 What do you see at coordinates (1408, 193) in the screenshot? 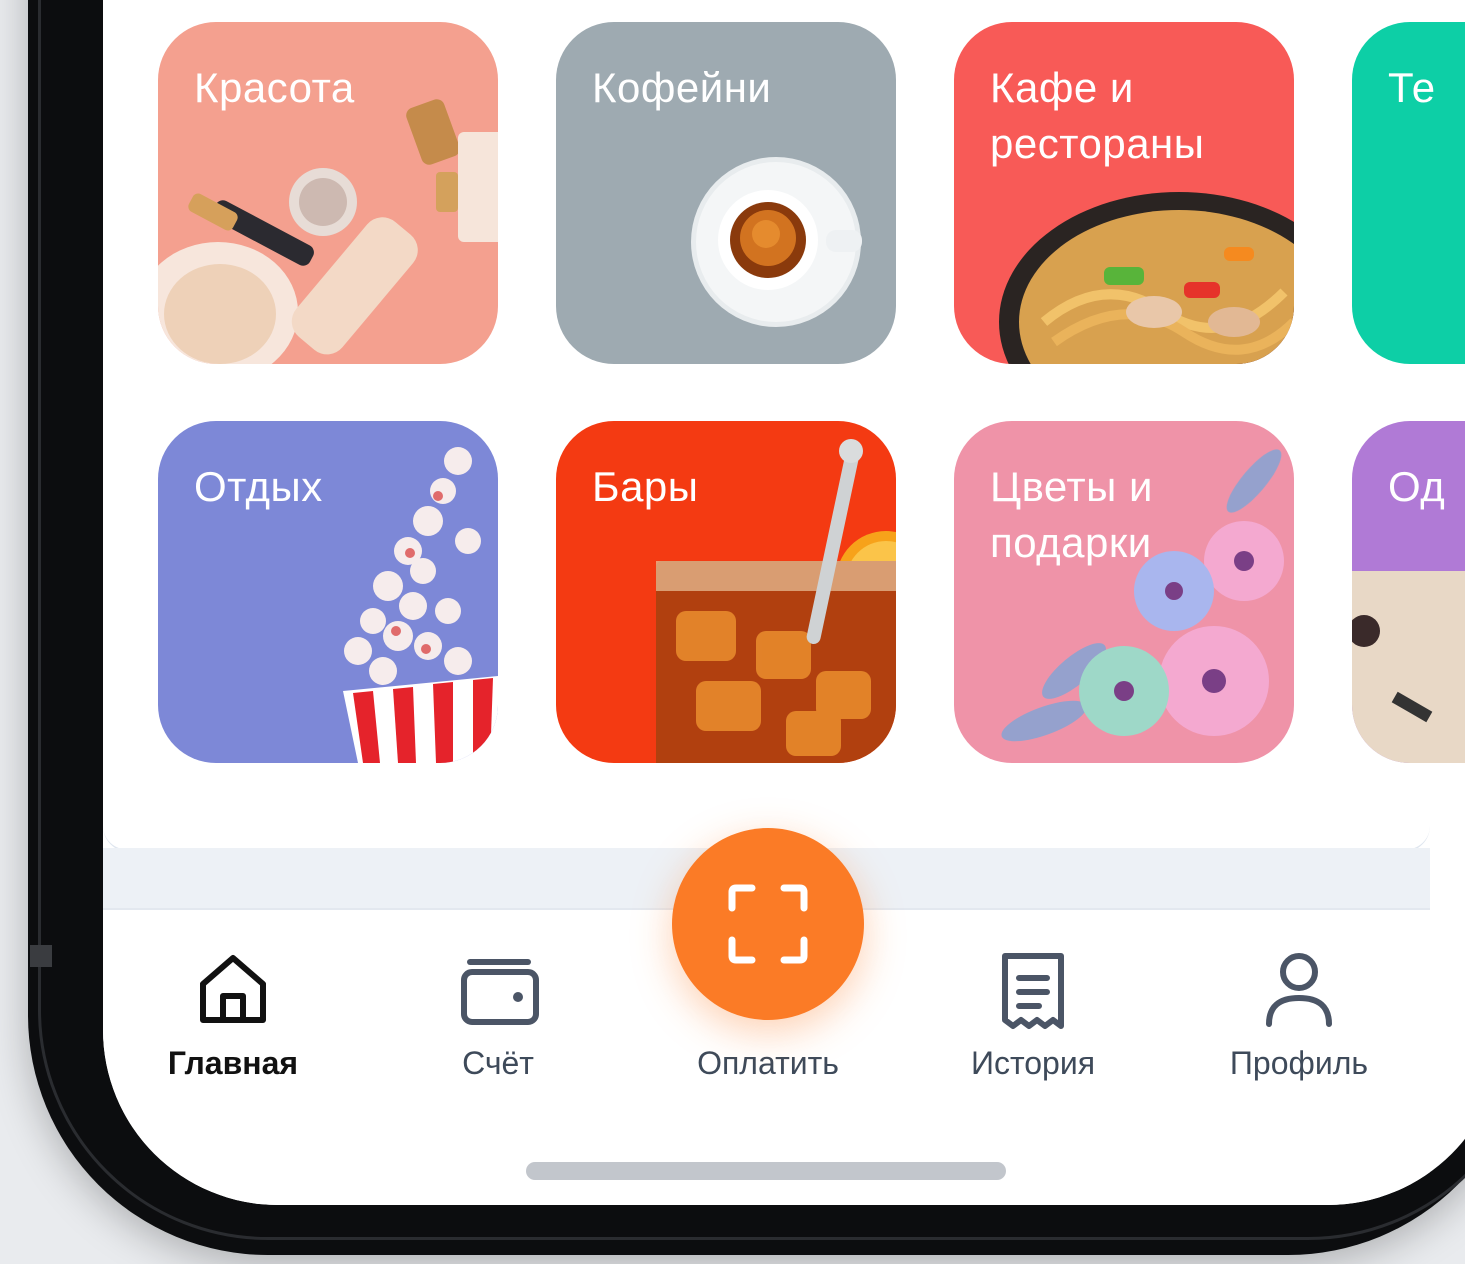
I see `category-tile-partial-1: Те` at bounding box center [1408, 193].